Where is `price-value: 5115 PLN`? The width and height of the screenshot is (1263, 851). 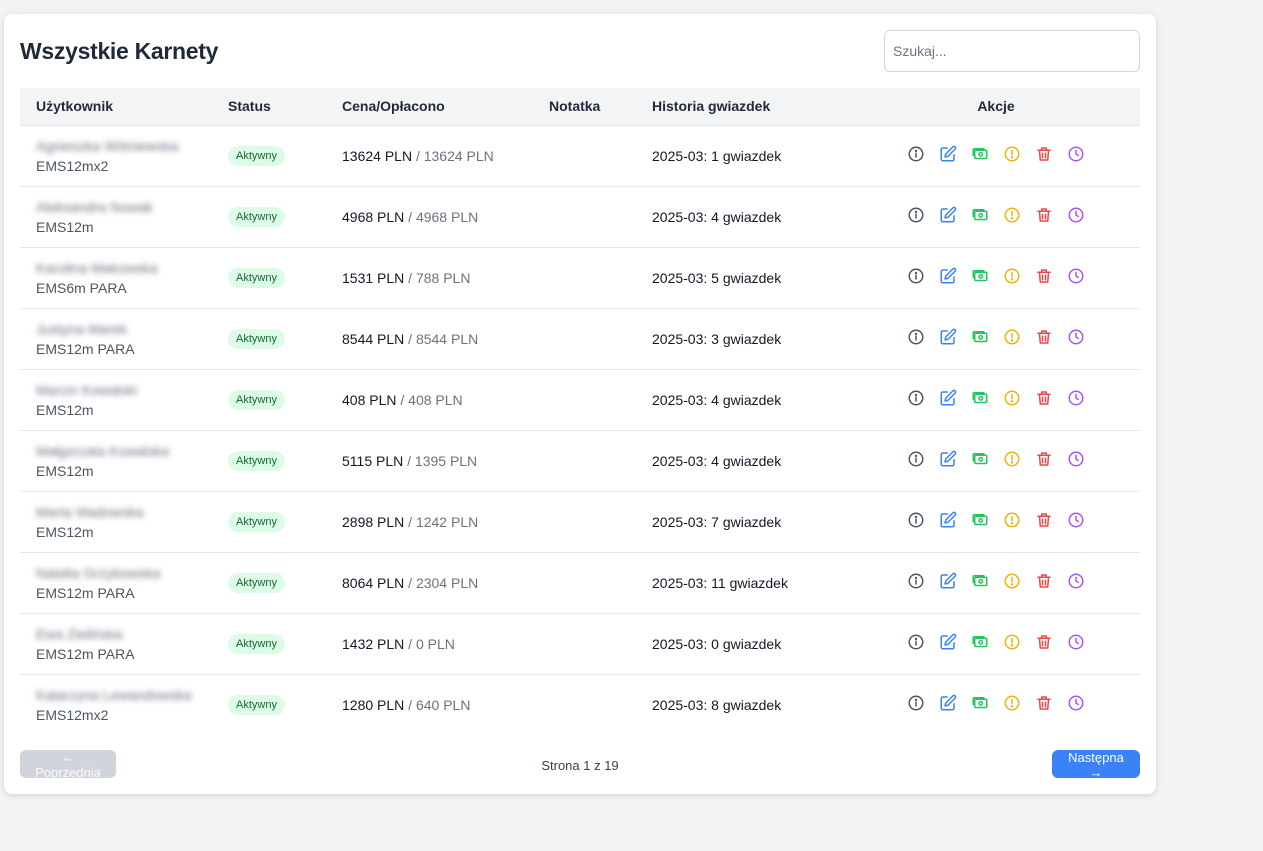 price-value: 5115 PLN is located at coordinates (373, 460).